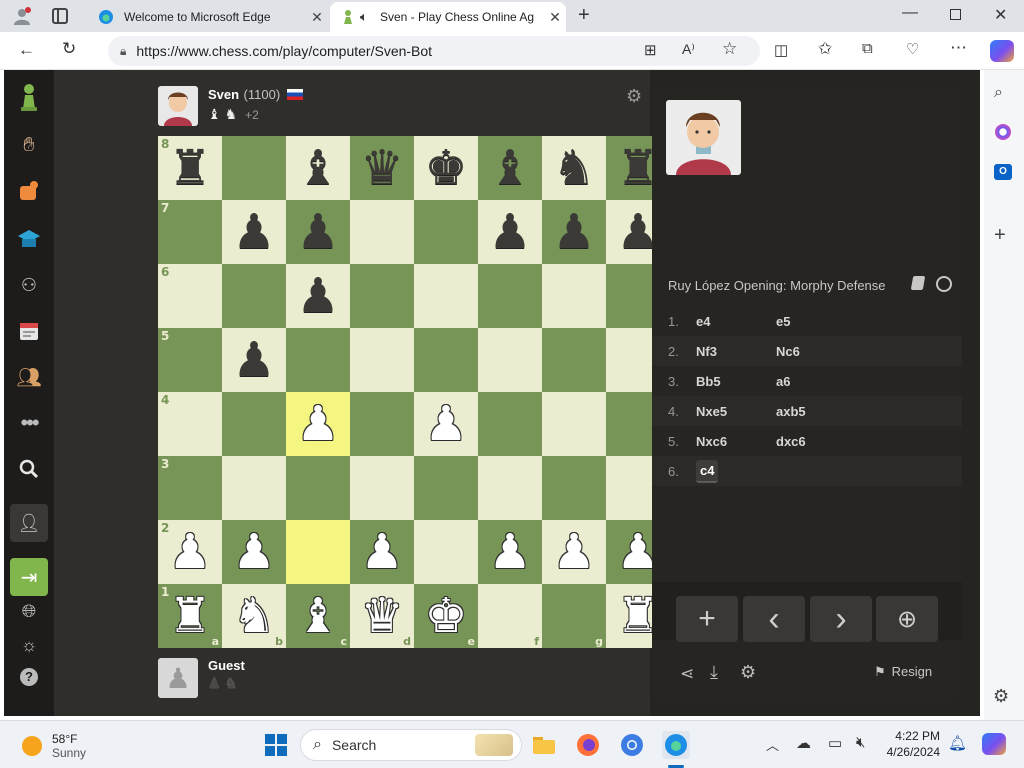 This screenshot has height=768, width=1024. What do you see at coordinates (777, 285) in the screenshot?
I see `opening-name: Ruy López Opening: Morphy Defense` at bounding box center [777, 285].